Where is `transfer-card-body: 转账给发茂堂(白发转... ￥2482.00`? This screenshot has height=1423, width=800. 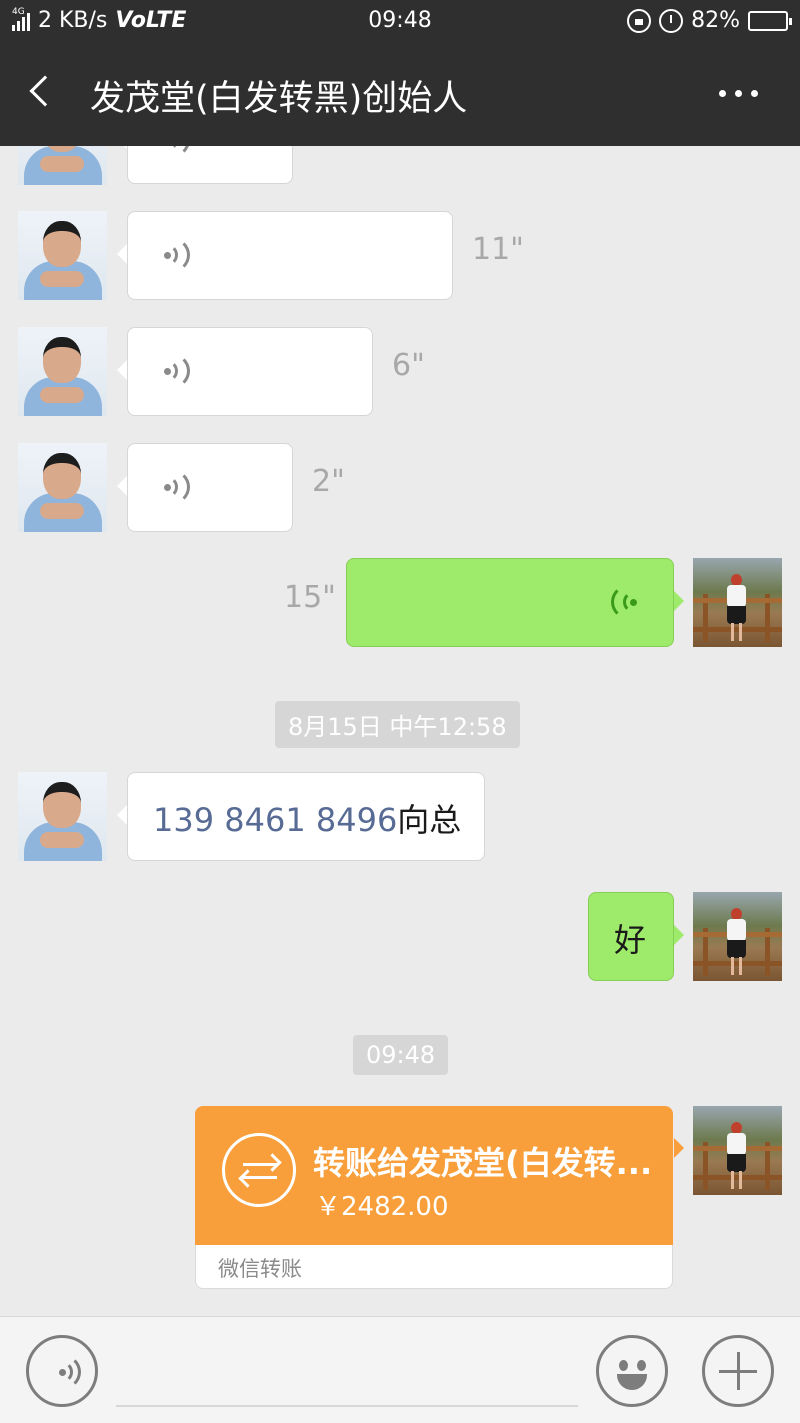 transfer-card-body: 转账给发茂堂(白发转... ￥2482.00 is located at coordinates (439, 1175).